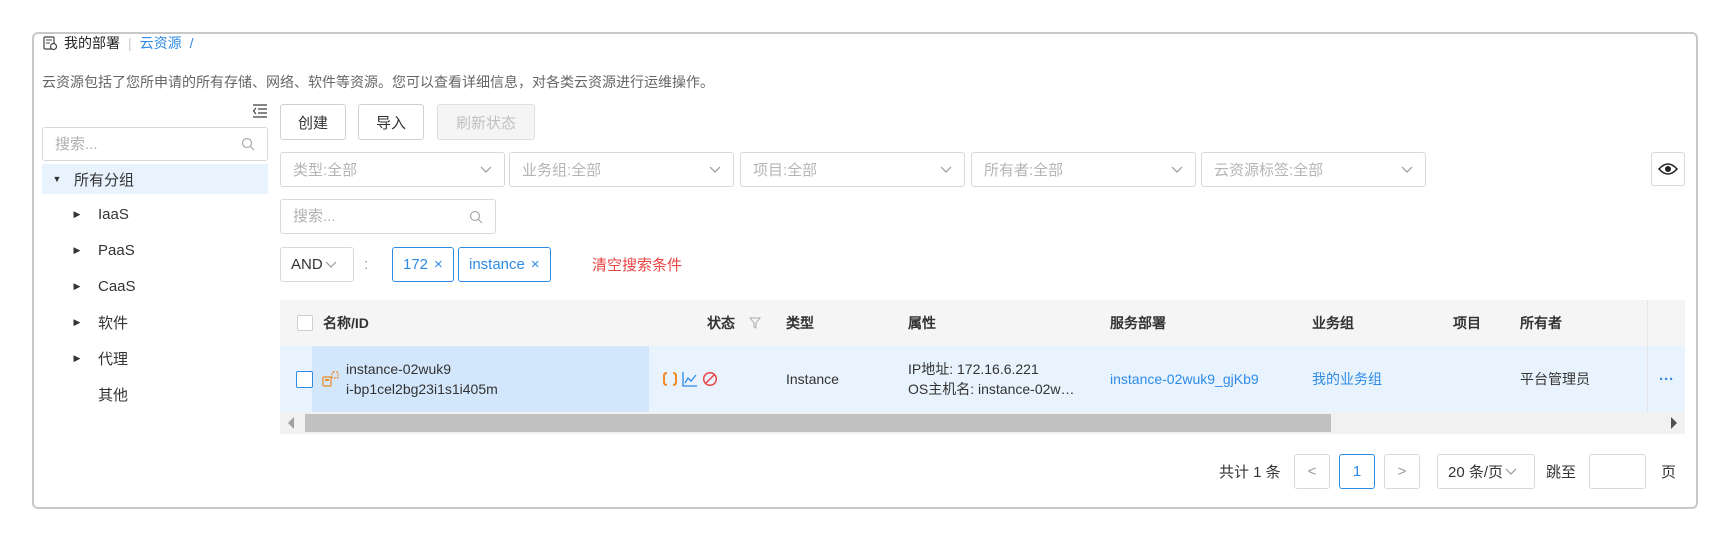  What do you see at coordinates (291, 423) in the screenshot?
I see `scroll-left-icon` at bounding box center [291, 423].